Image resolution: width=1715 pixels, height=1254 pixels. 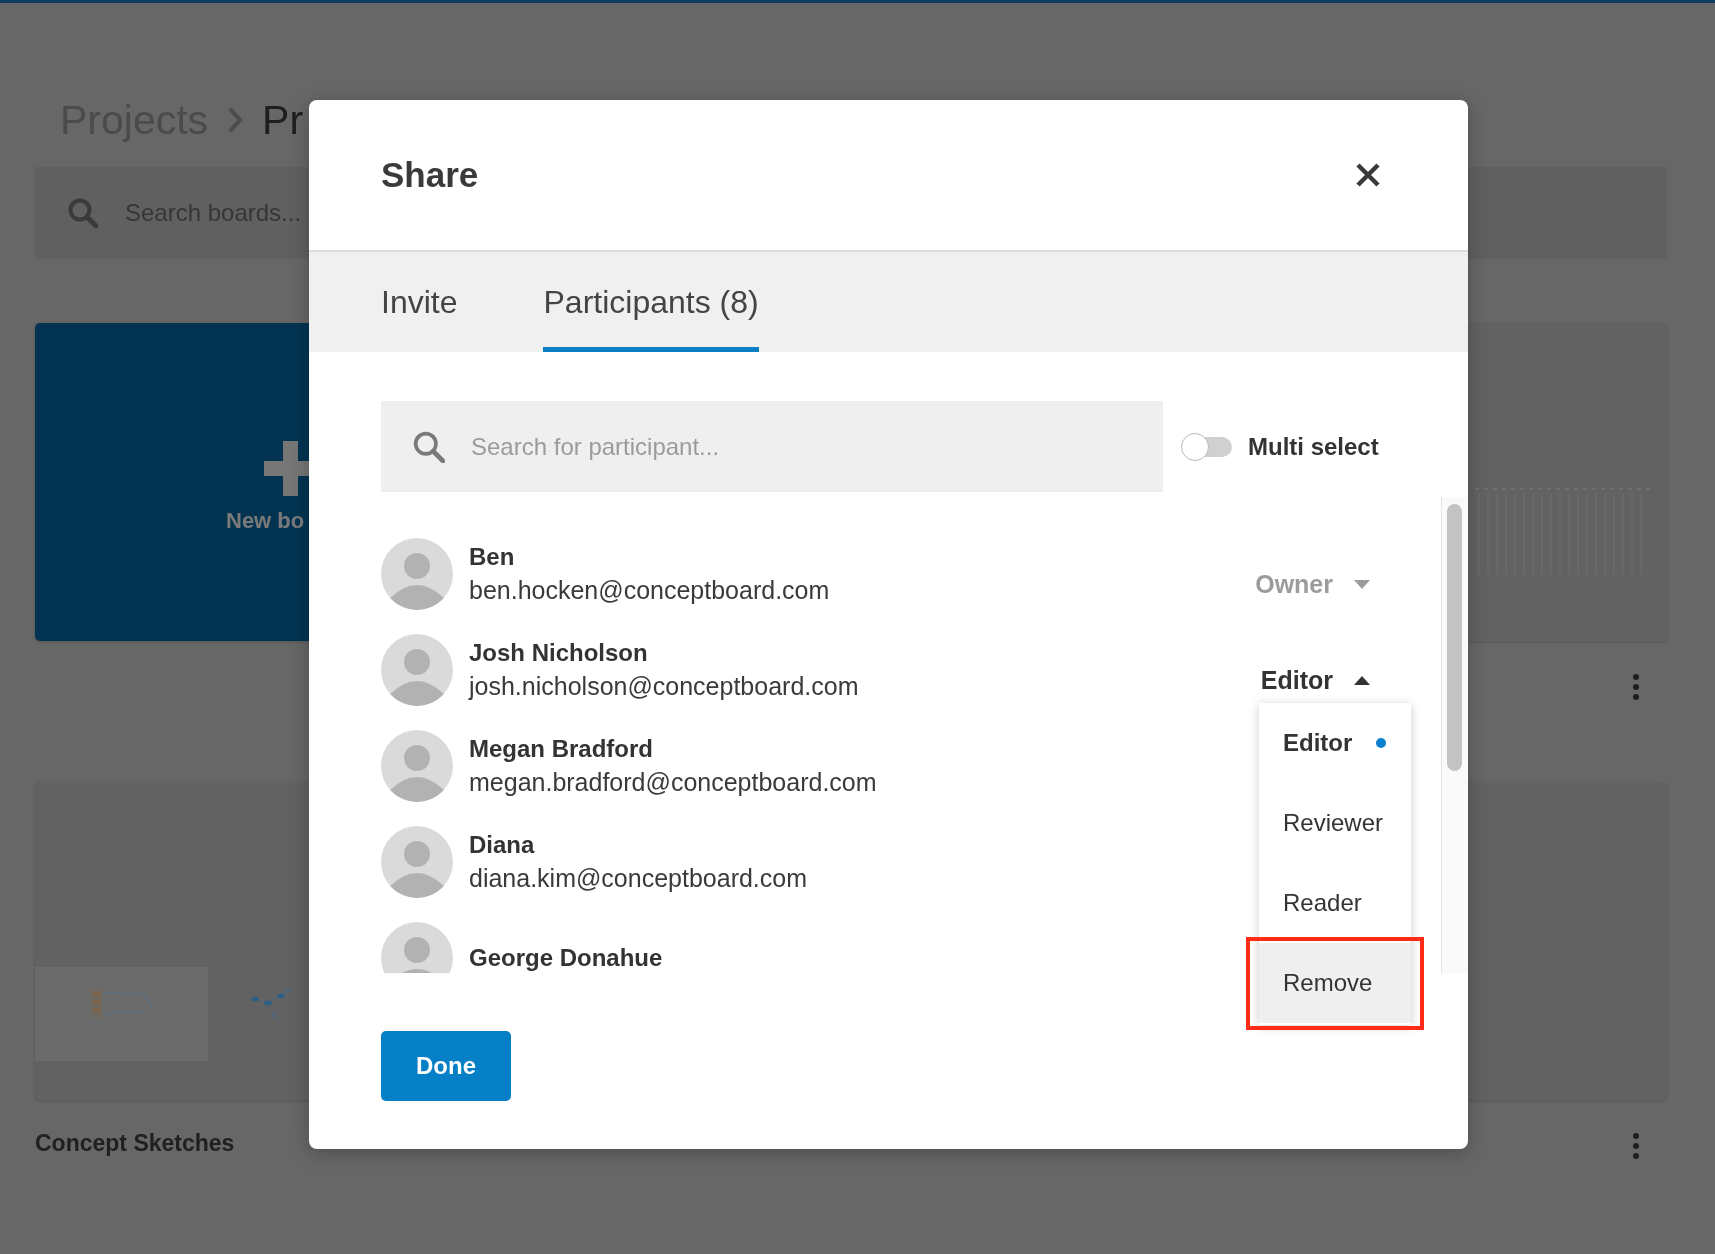 What do you see at coordinates (236, 120) in the screenshot?
I see `chevron-icon` at bounding box center [236, 120].